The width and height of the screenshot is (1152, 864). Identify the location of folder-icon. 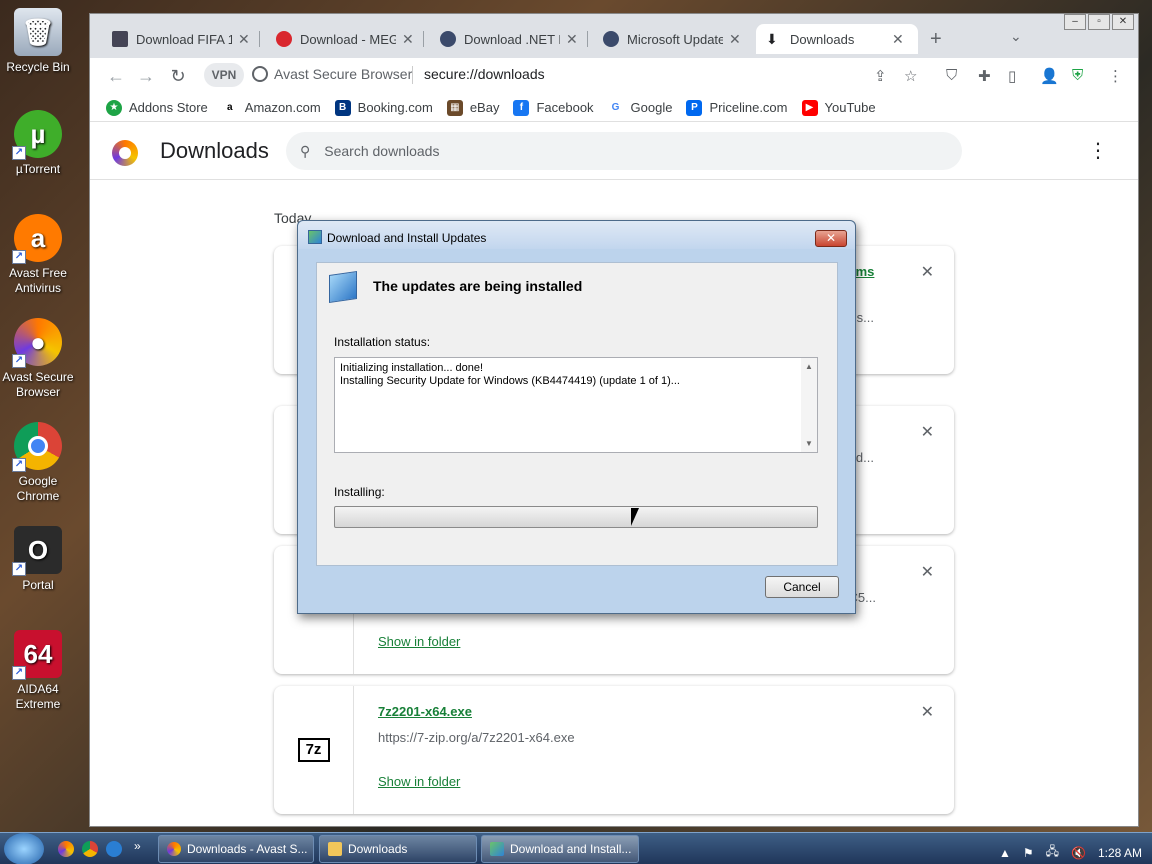
(335, 849).